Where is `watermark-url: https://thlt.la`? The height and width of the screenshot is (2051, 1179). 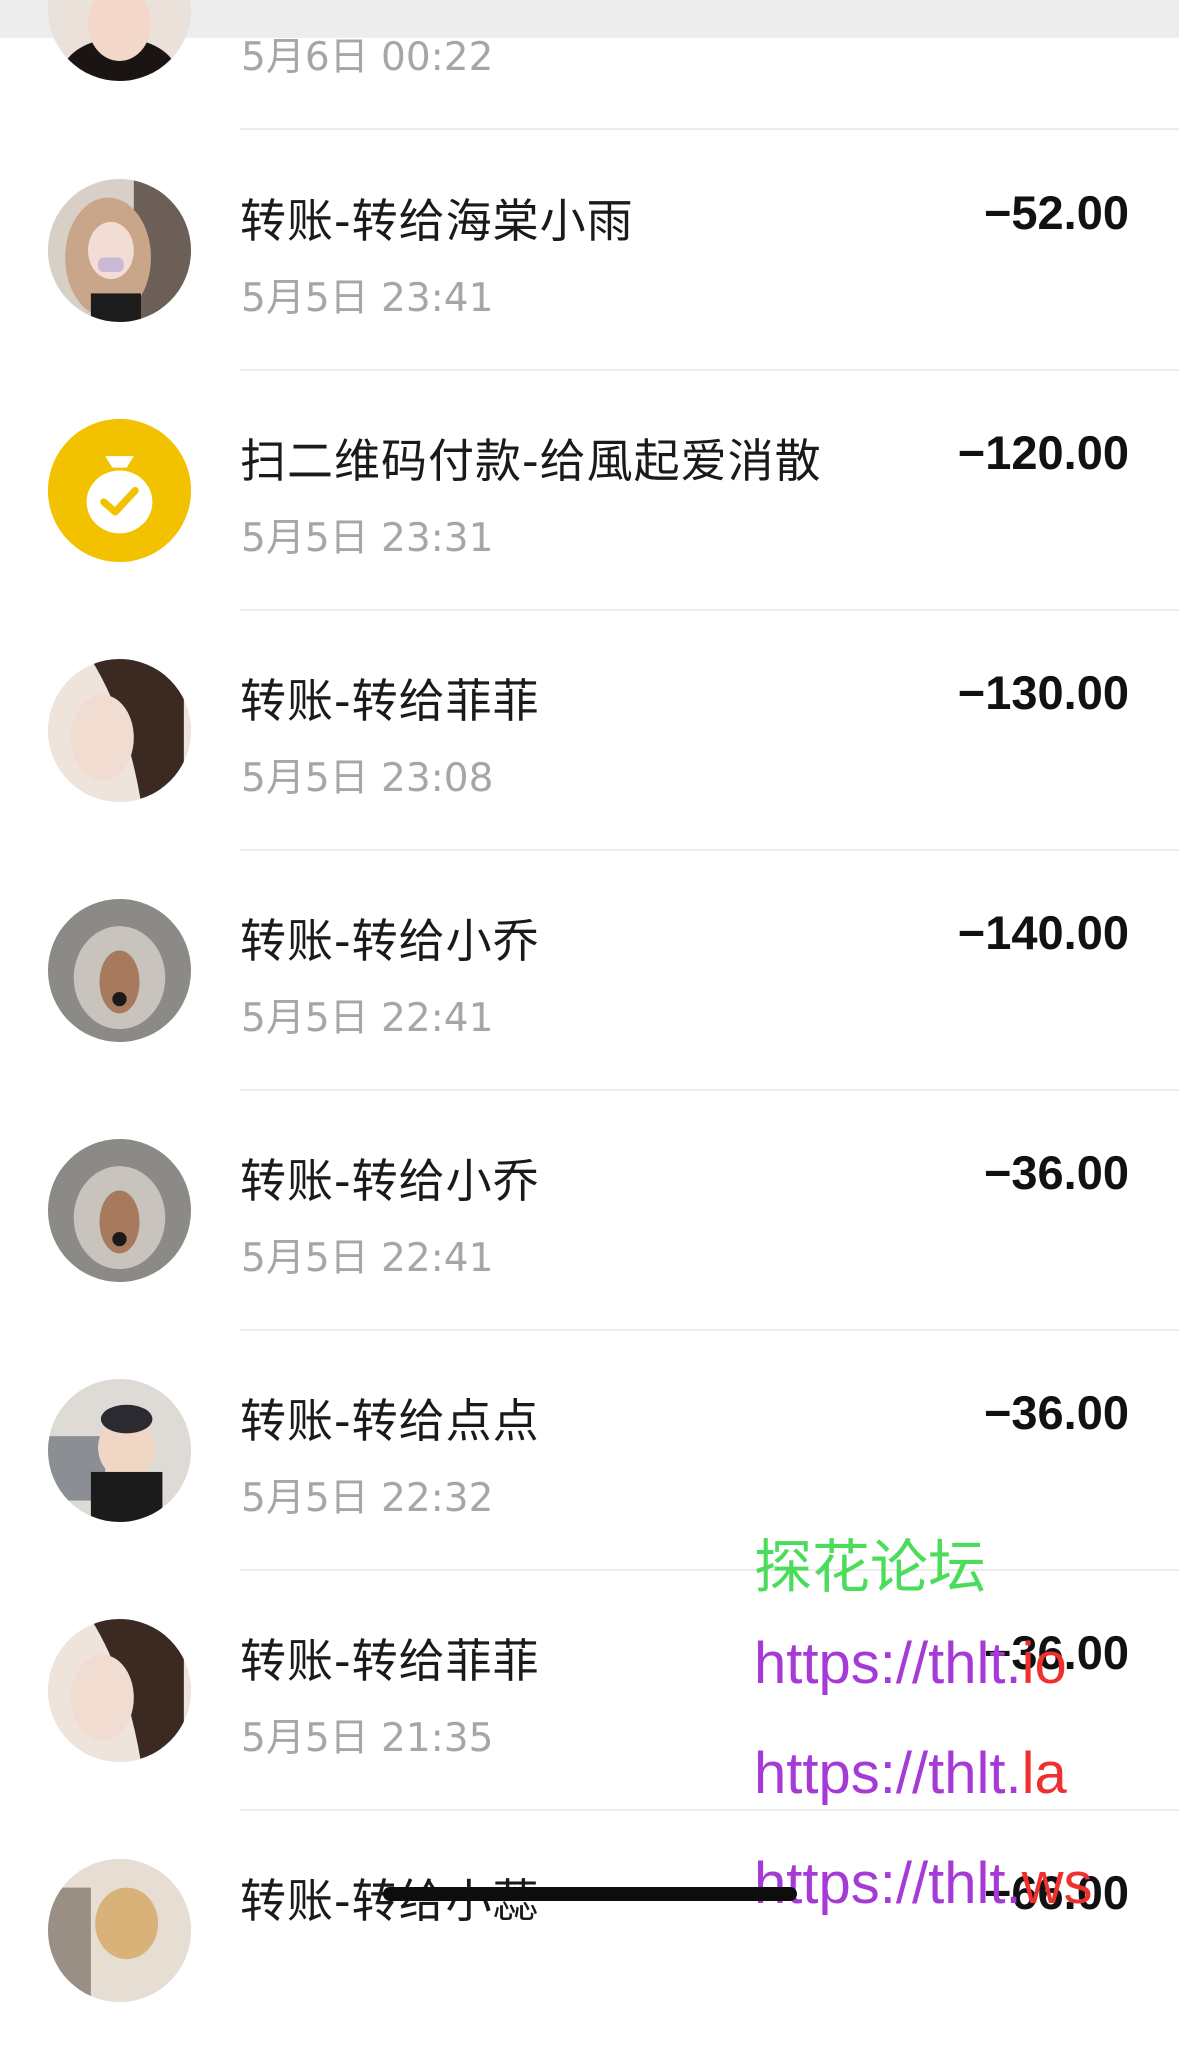
watermark-url: https://thlt.la is located at coordinates (910, 1773).